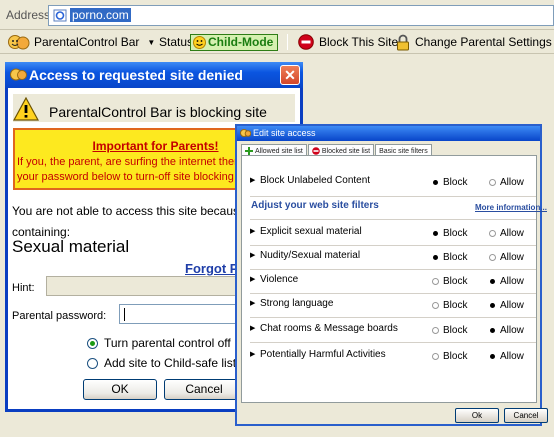  What do you see at coordinates (71, 246) in the screenshot?
I see `blocked-category: Sexual material` at bounding box center [71, 246].